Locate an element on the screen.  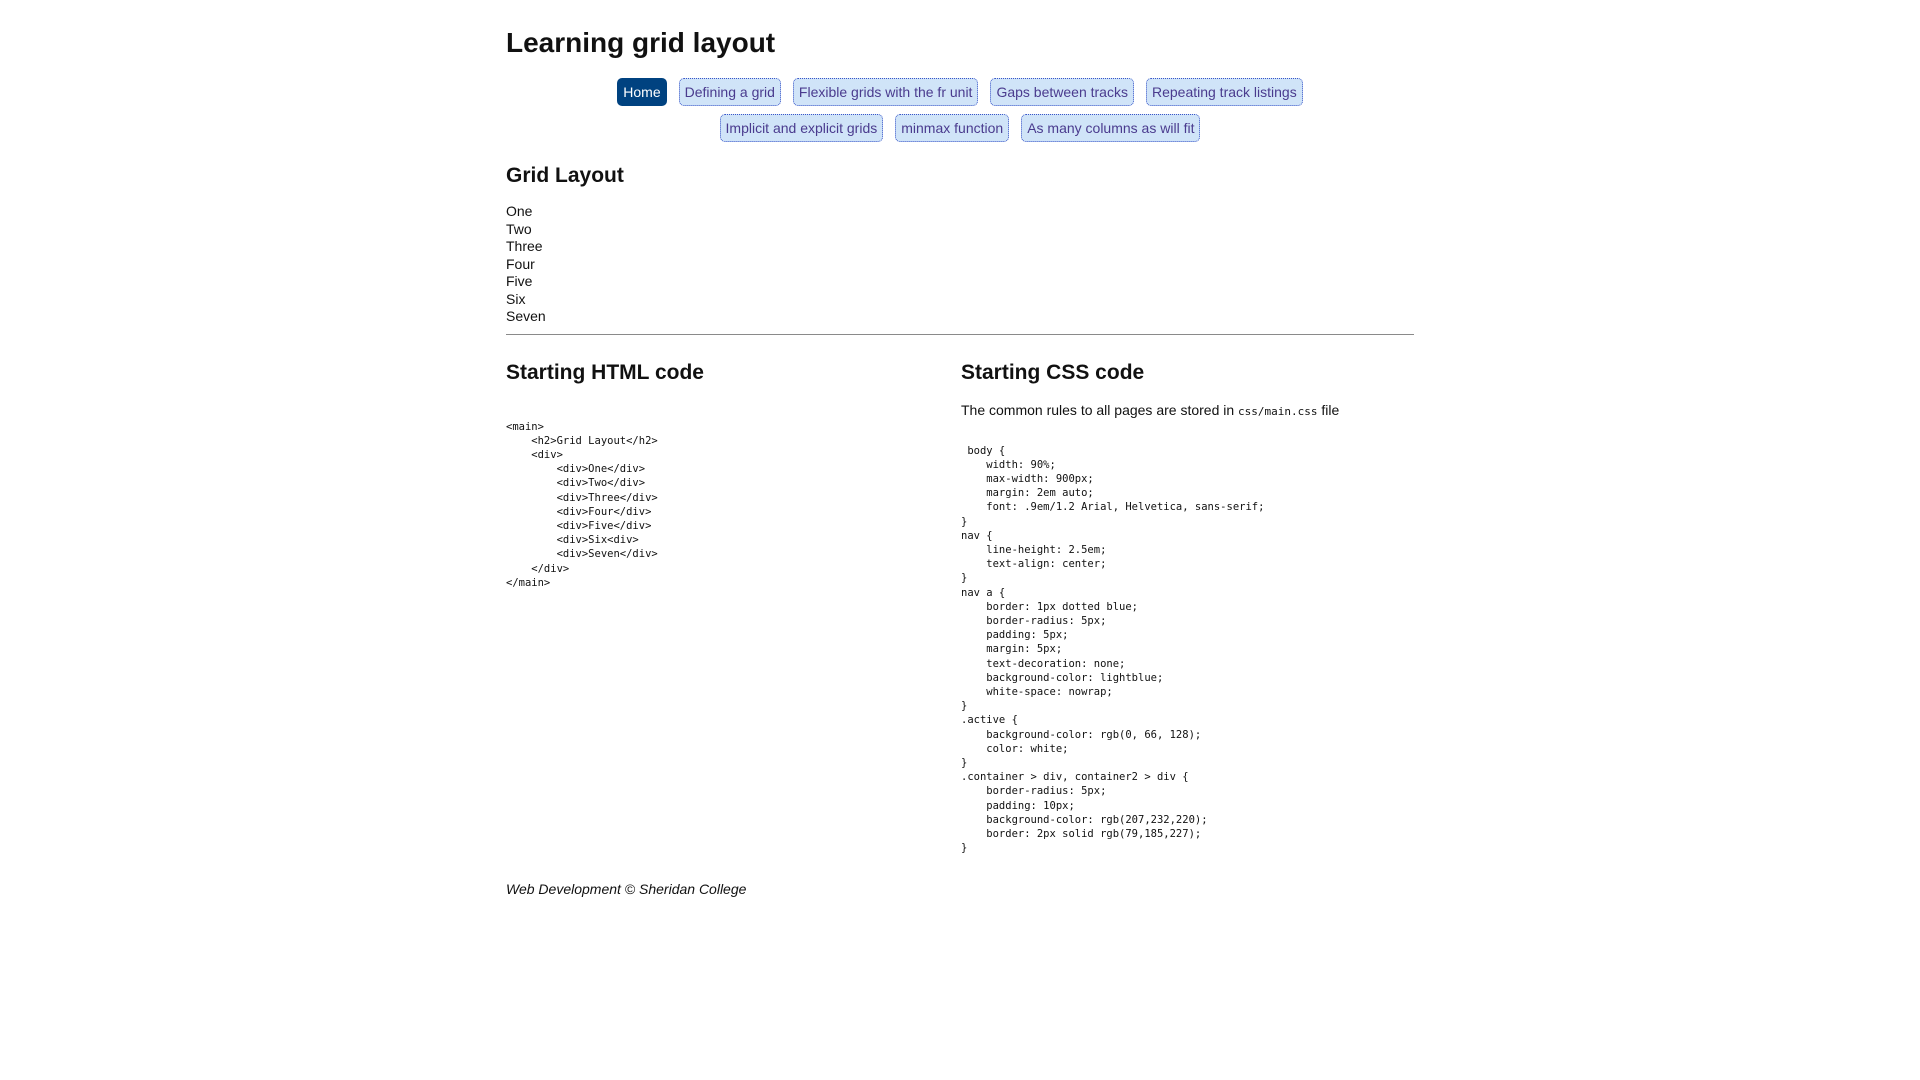
css-file-path: css/main.css is located at coordinates (1278, 411).